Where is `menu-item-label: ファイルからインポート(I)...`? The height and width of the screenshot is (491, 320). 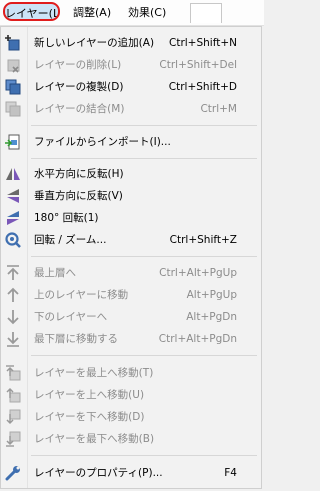 menu-item-label: ファイルからインポート(I)... is located at coordinates (102, 142).